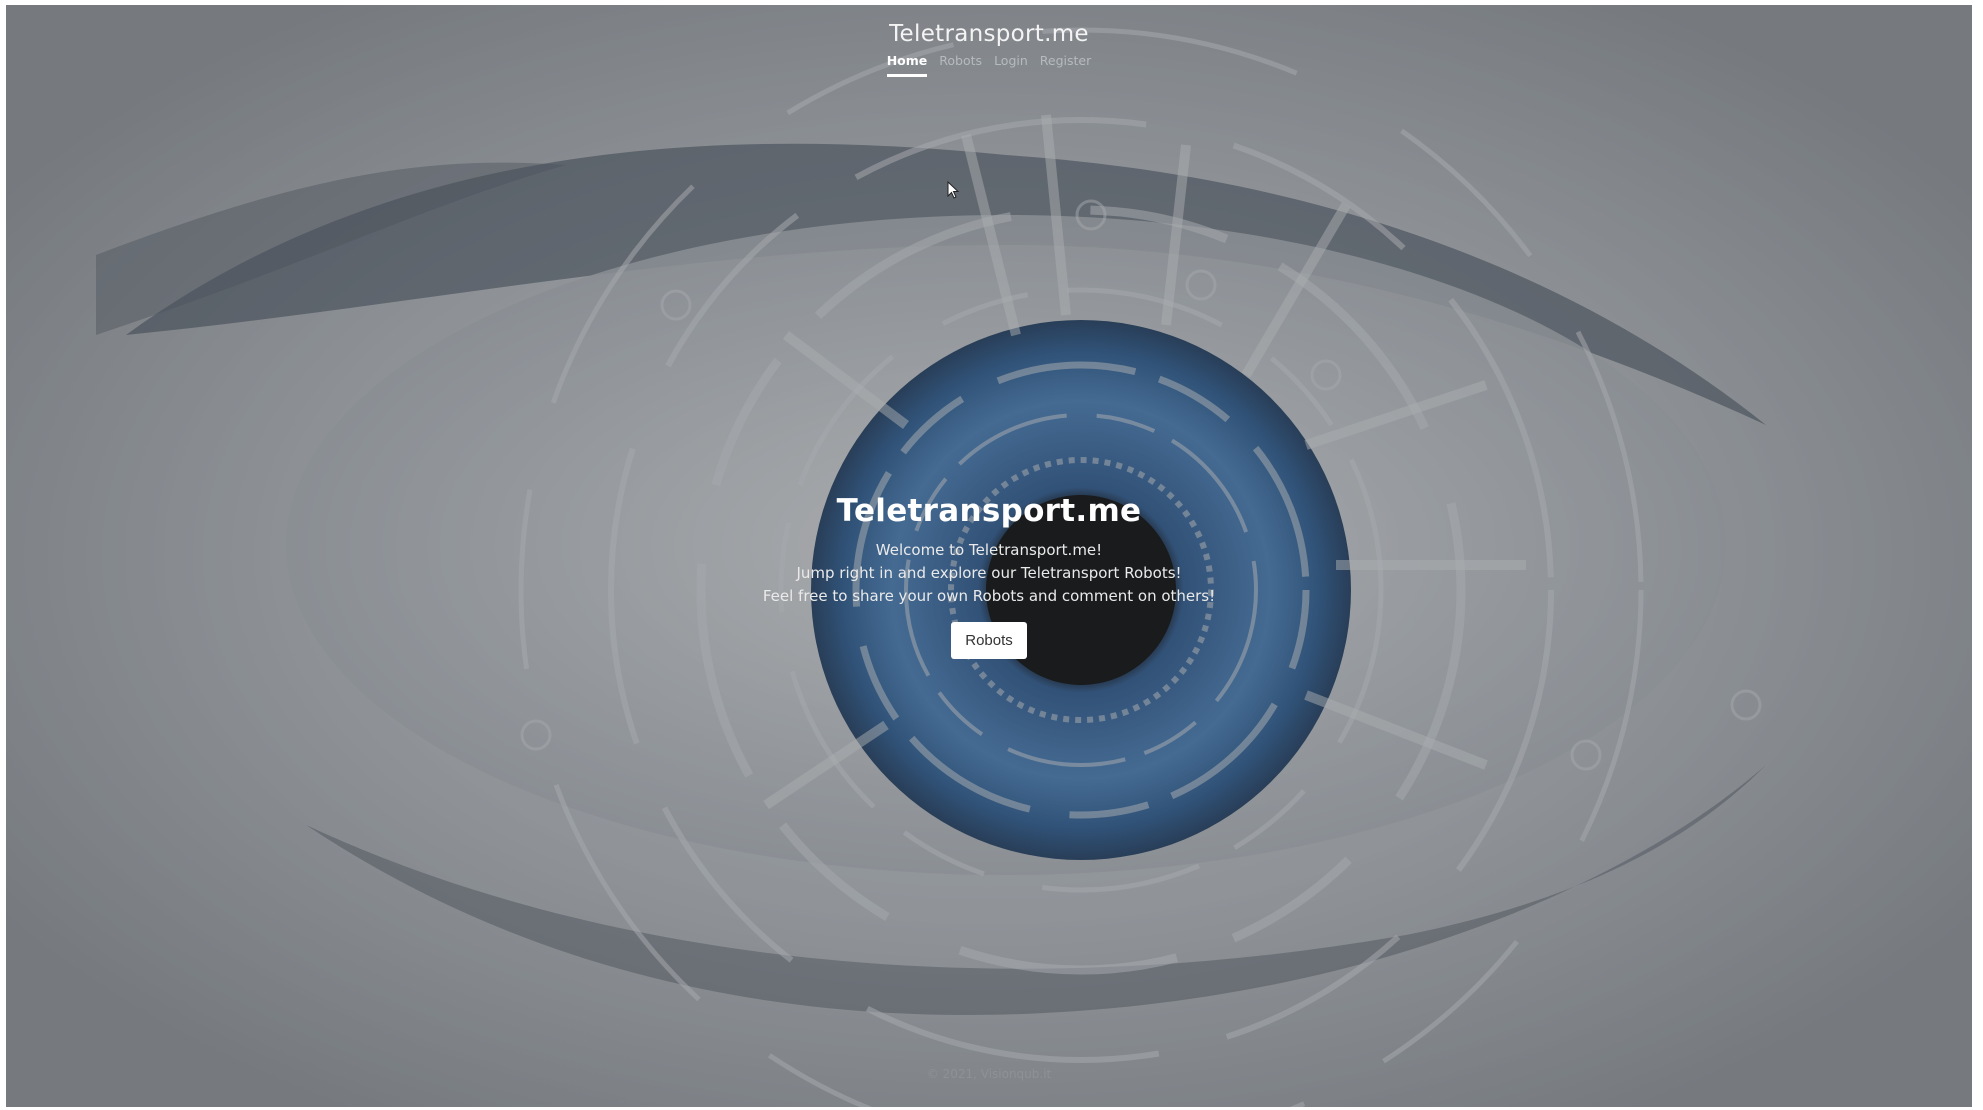  Describe the element at coordinates (989, 34) in the screenshot. I see `brand-title: Teletransport.me` at that location.